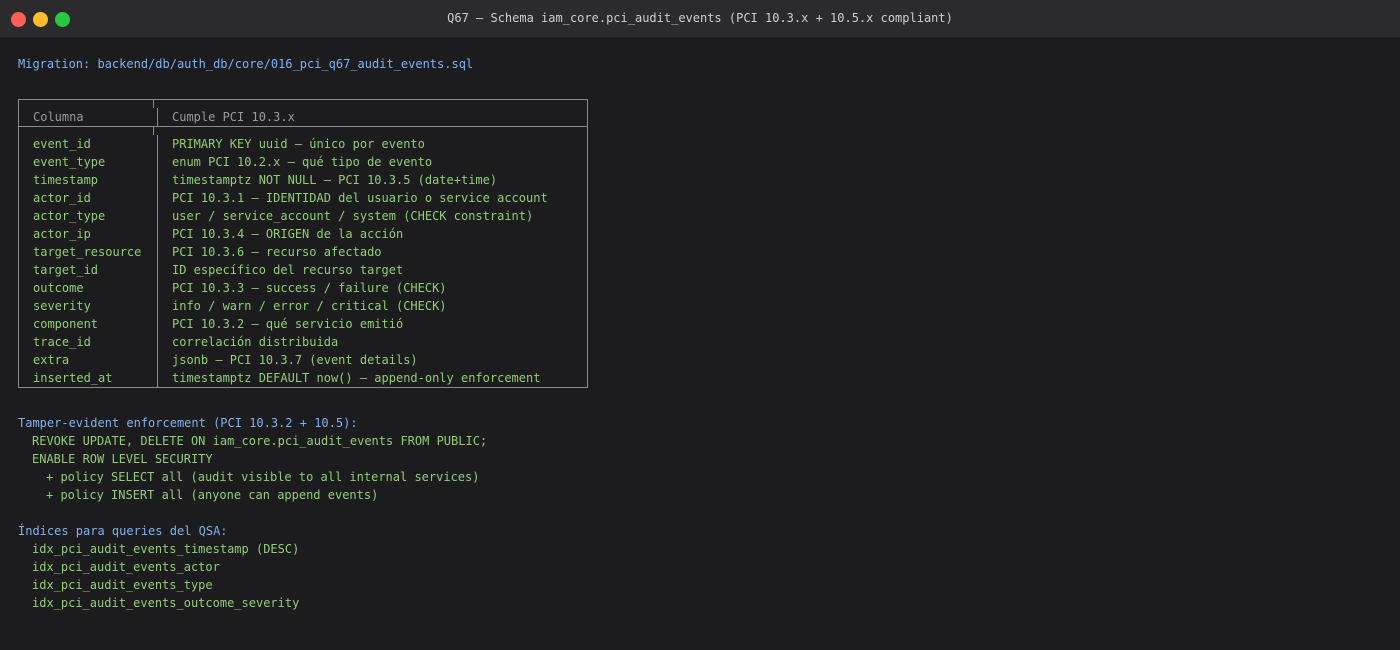 This screenshot has width=1400, height=650. Describe the element at coordinates (88, 360) in the screenshot. I see `column-name-cell: extra` at that location.